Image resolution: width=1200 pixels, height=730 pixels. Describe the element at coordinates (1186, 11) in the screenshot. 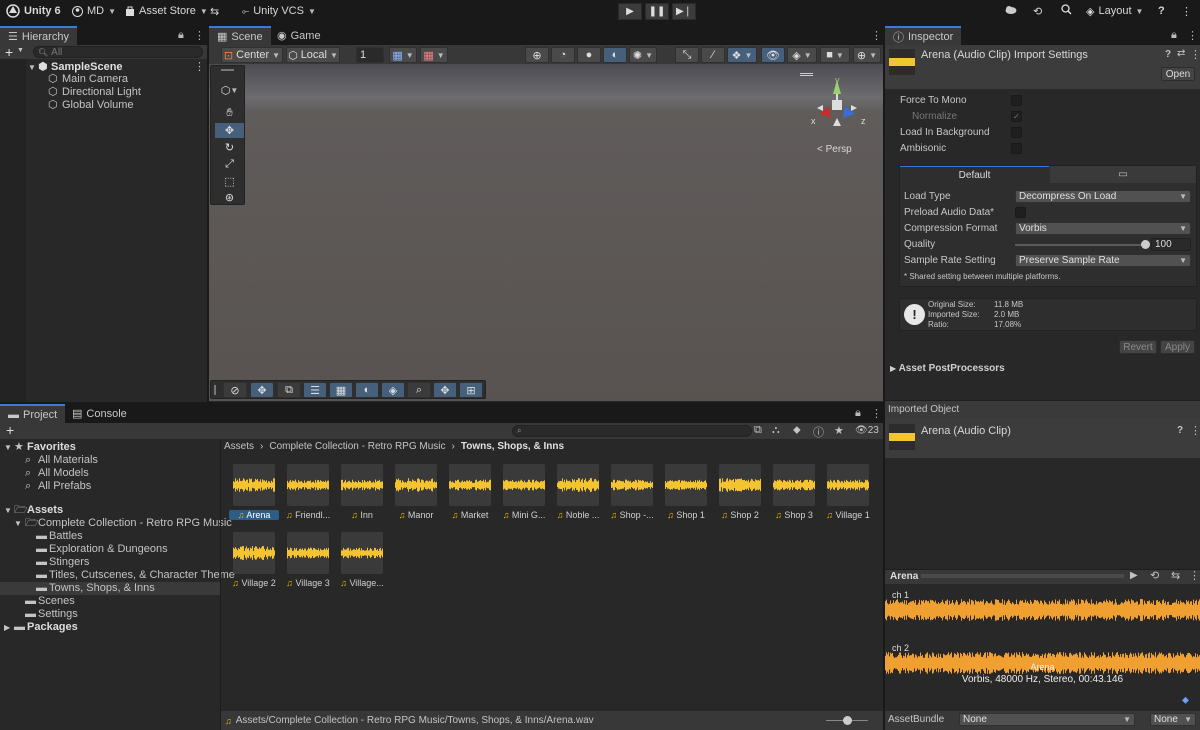

I see `top-menu-button: ⋮` at that location.